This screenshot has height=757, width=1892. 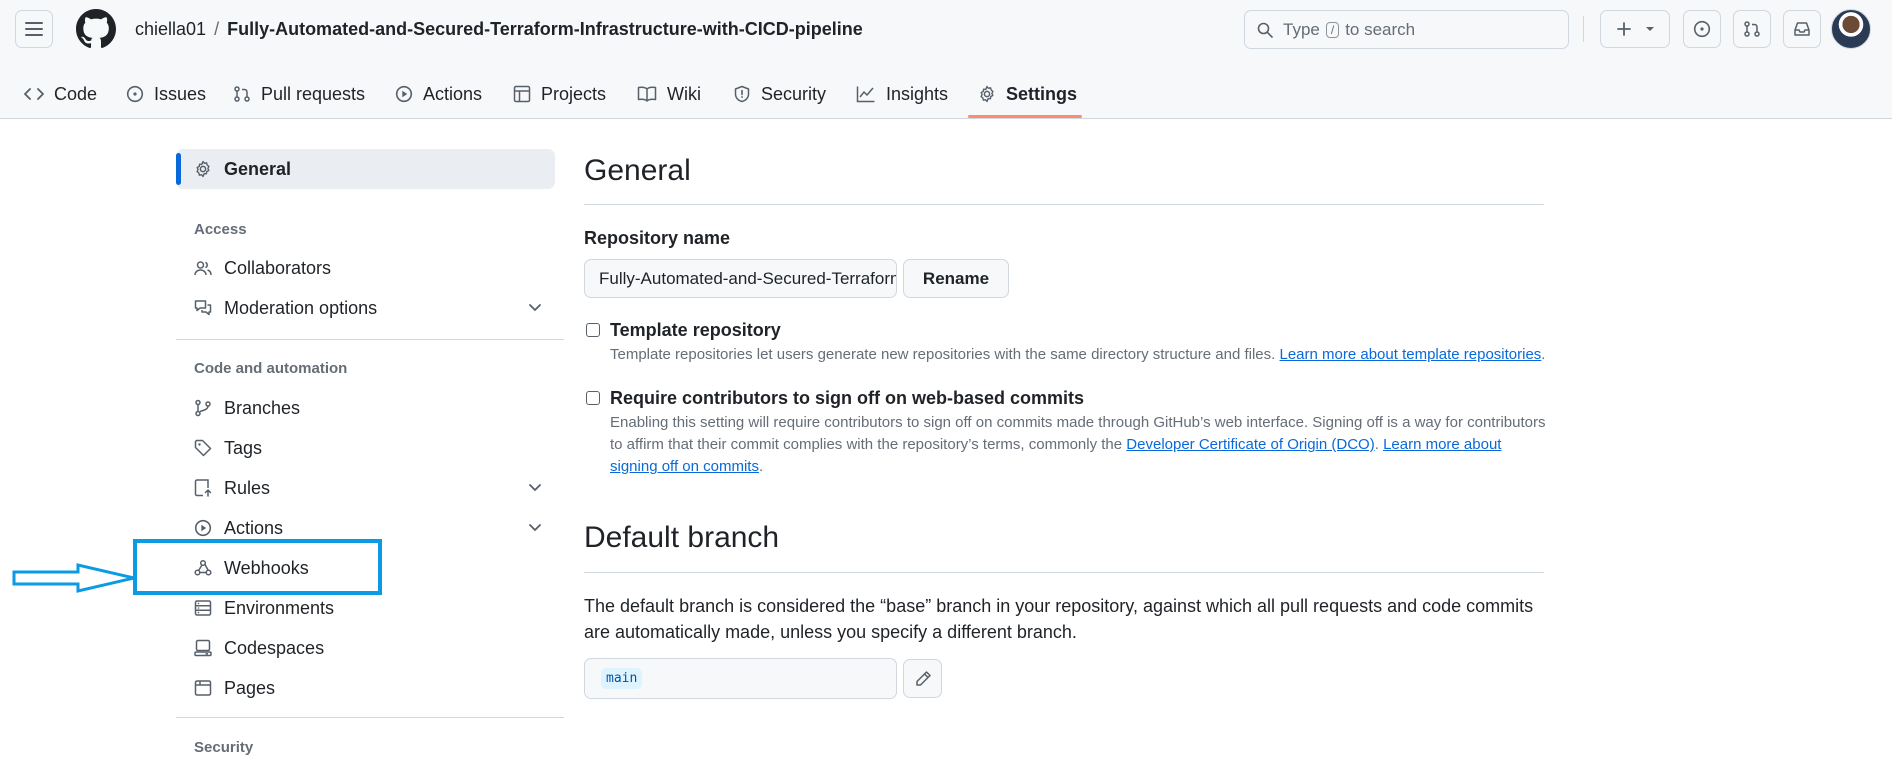 I want to click on code-icon, so click(x=34, y=94).